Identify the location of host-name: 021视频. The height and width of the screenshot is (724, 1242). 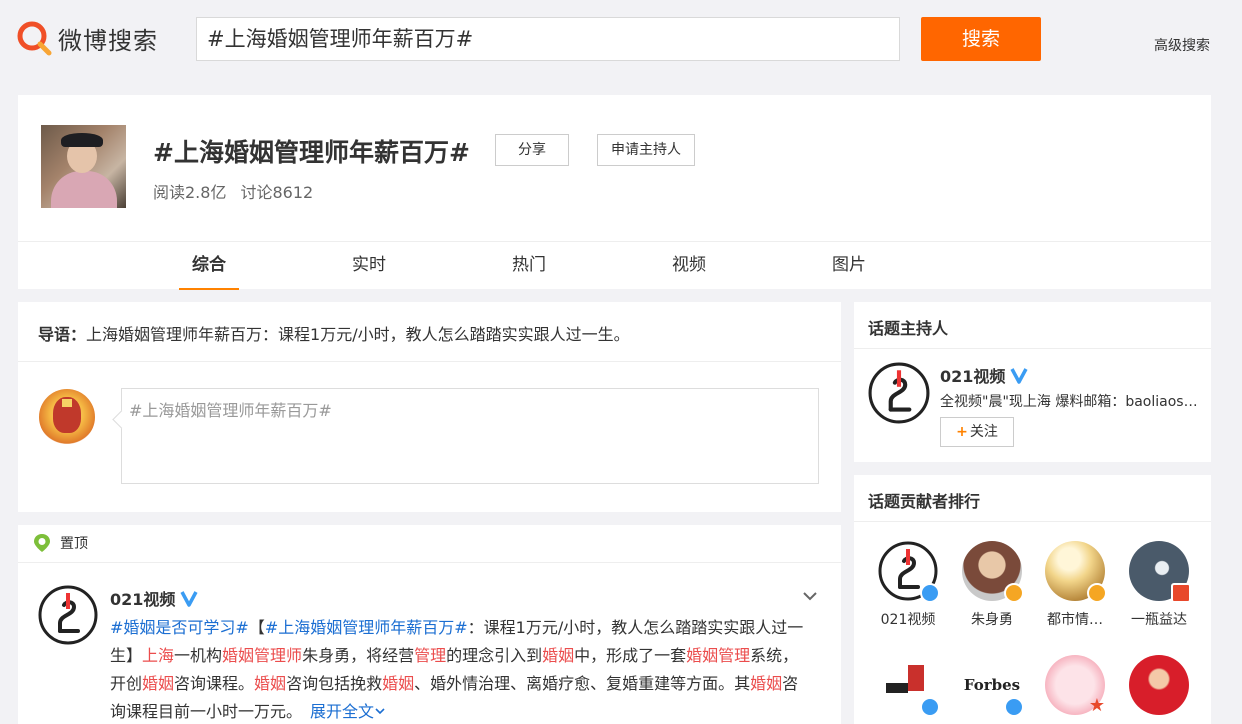
(984, 375).